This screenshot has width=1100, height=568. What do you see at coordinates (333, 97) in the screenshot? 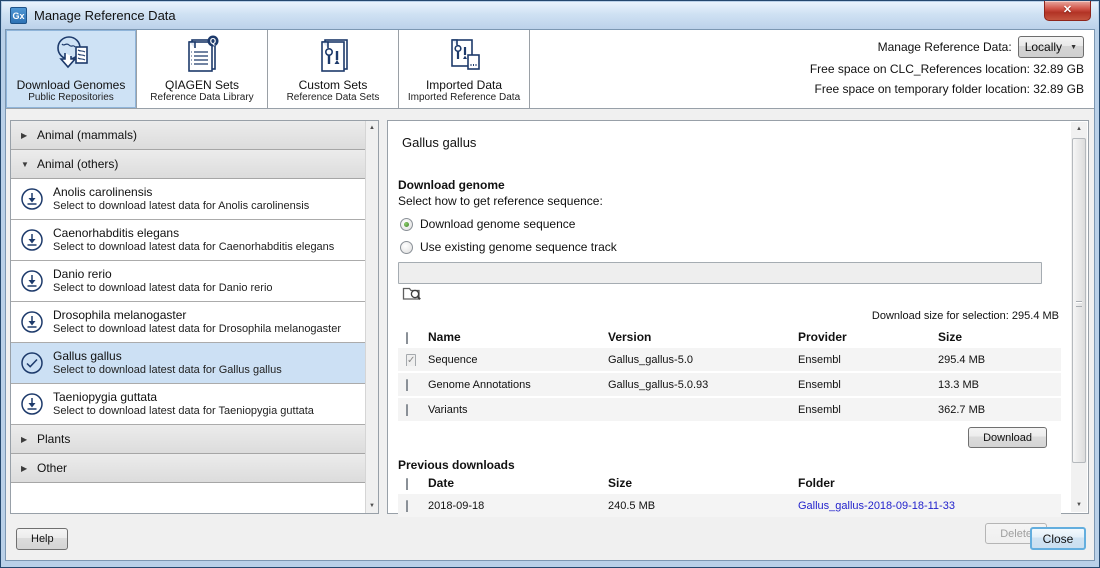
I see `tab-sublabel: Reference Data Sets` at bounding box center [333, 97].